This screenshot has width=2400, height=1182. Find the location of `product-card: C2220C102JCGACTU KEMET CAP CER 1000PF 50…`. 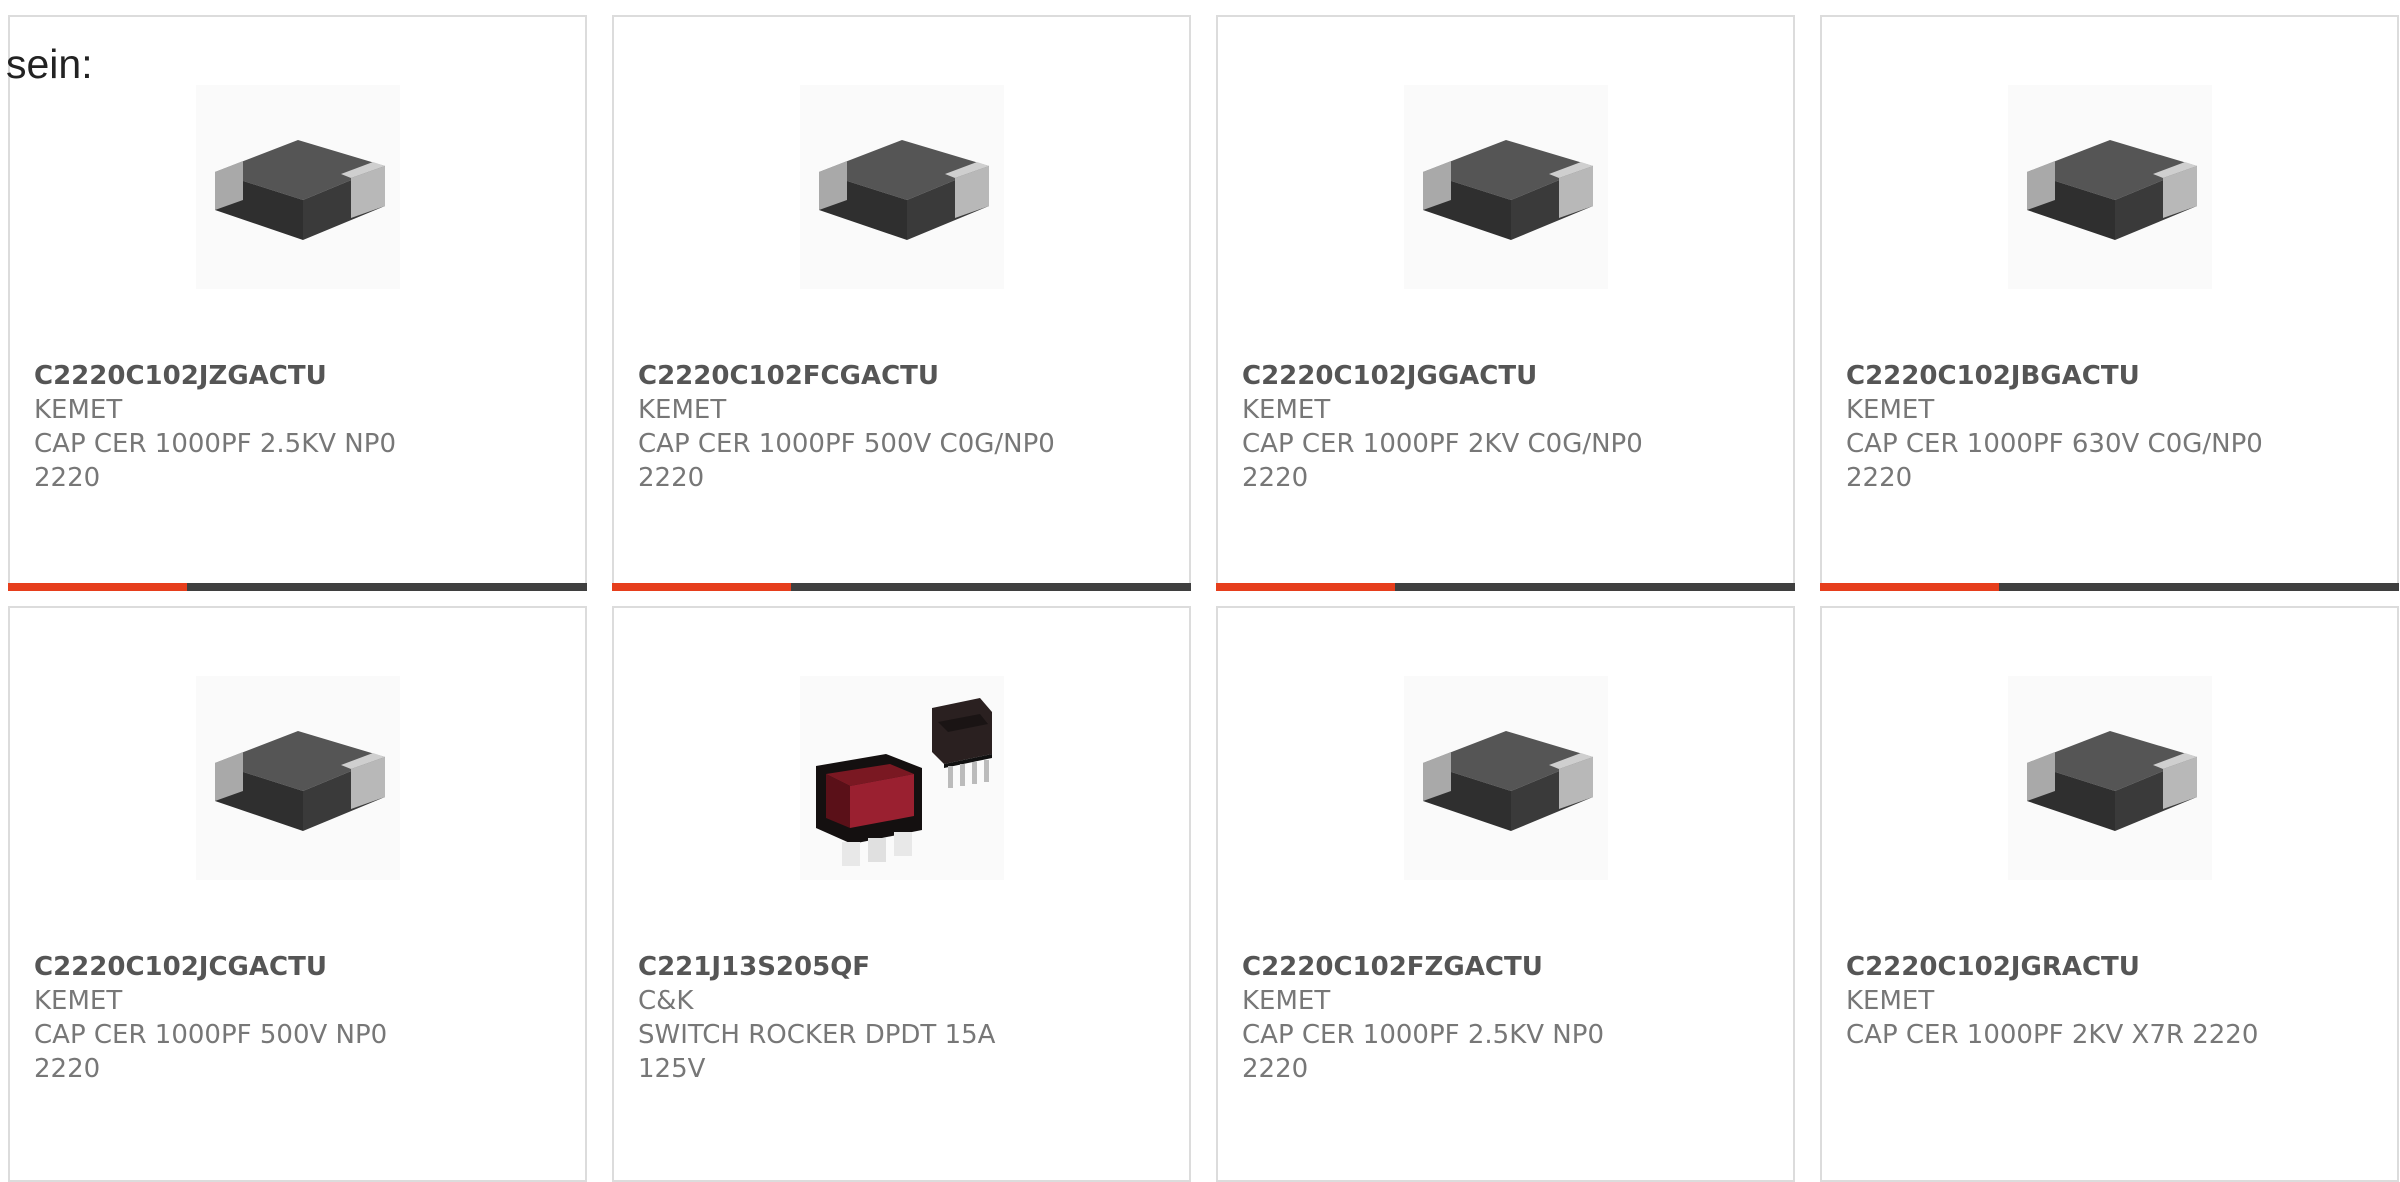

product-card: C2220C102JCGACTU KEMET CAP CER 1000PF 50… is located at coordinates (297, 894).